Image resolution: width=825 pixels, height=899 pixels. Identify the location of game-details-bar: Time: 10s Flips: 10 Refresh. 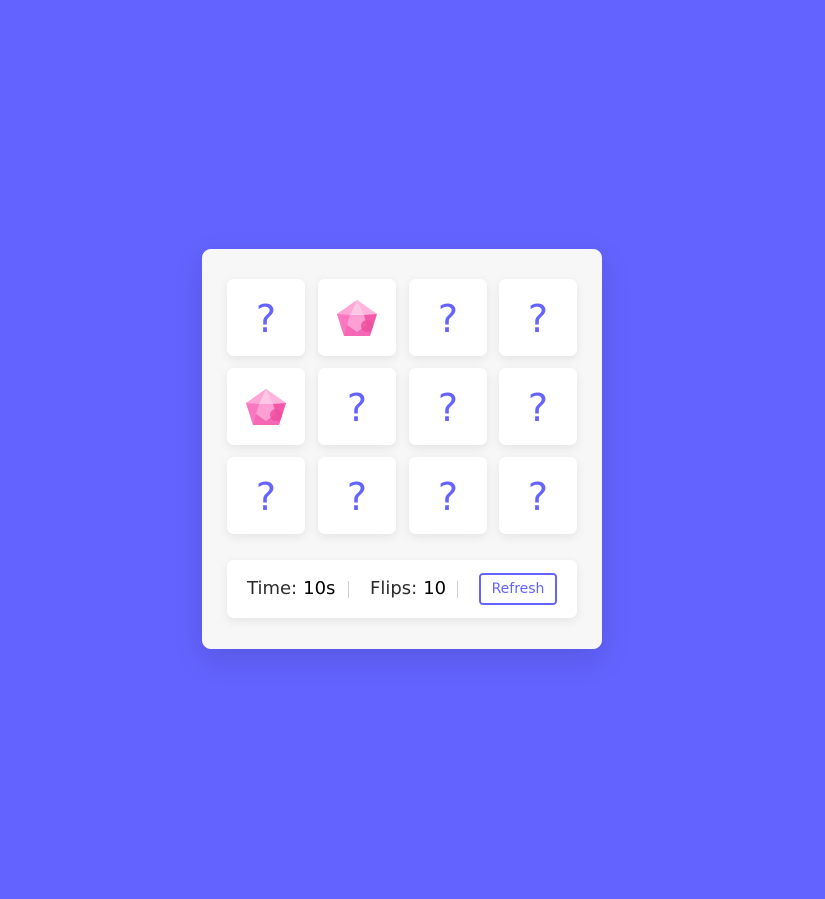
(402, 589).